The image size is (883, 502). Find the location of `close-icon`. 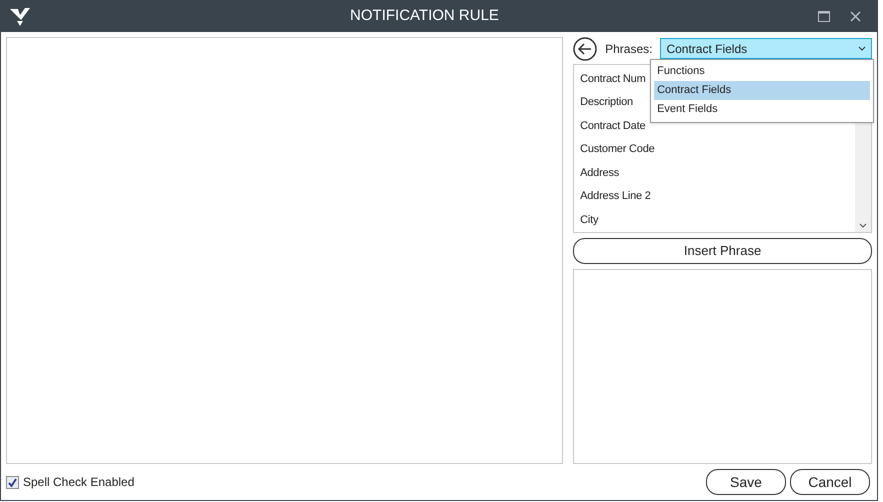

close-icon is located at coordinates (855, 16).